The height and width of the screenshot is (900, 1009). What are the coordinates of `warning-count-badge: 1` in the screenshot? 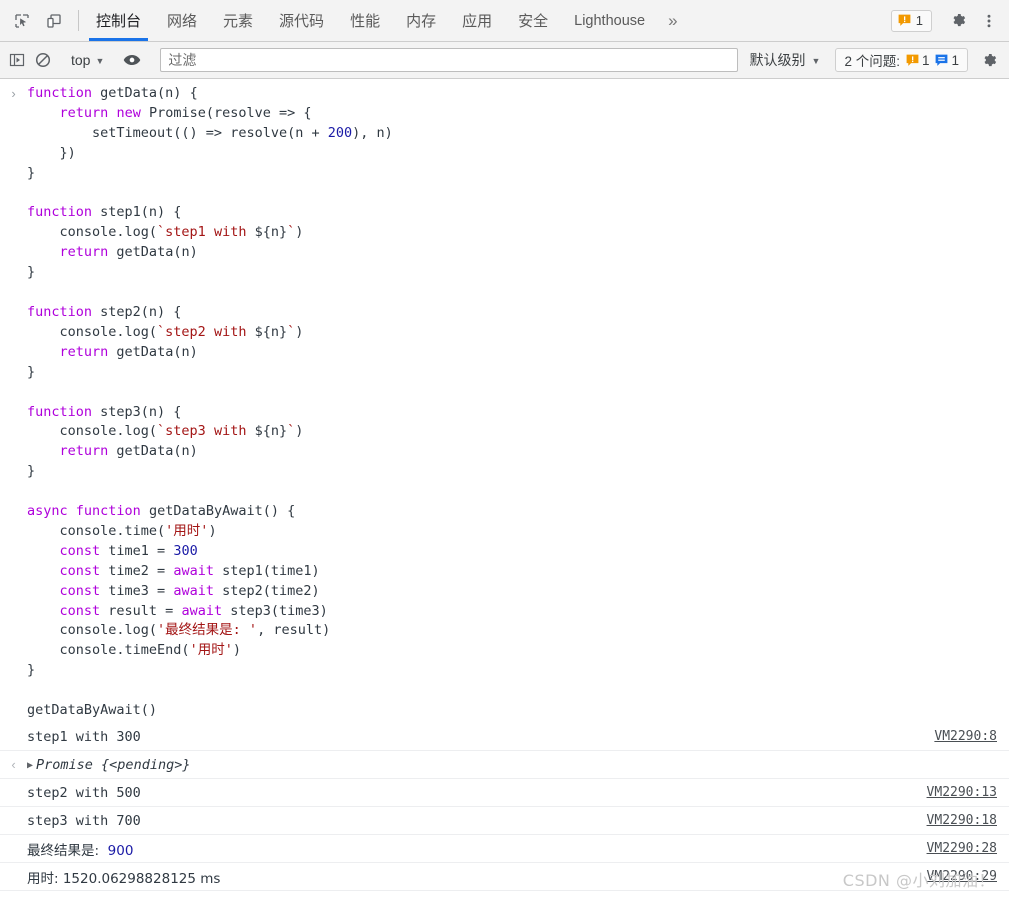 It's located at (911, 20).